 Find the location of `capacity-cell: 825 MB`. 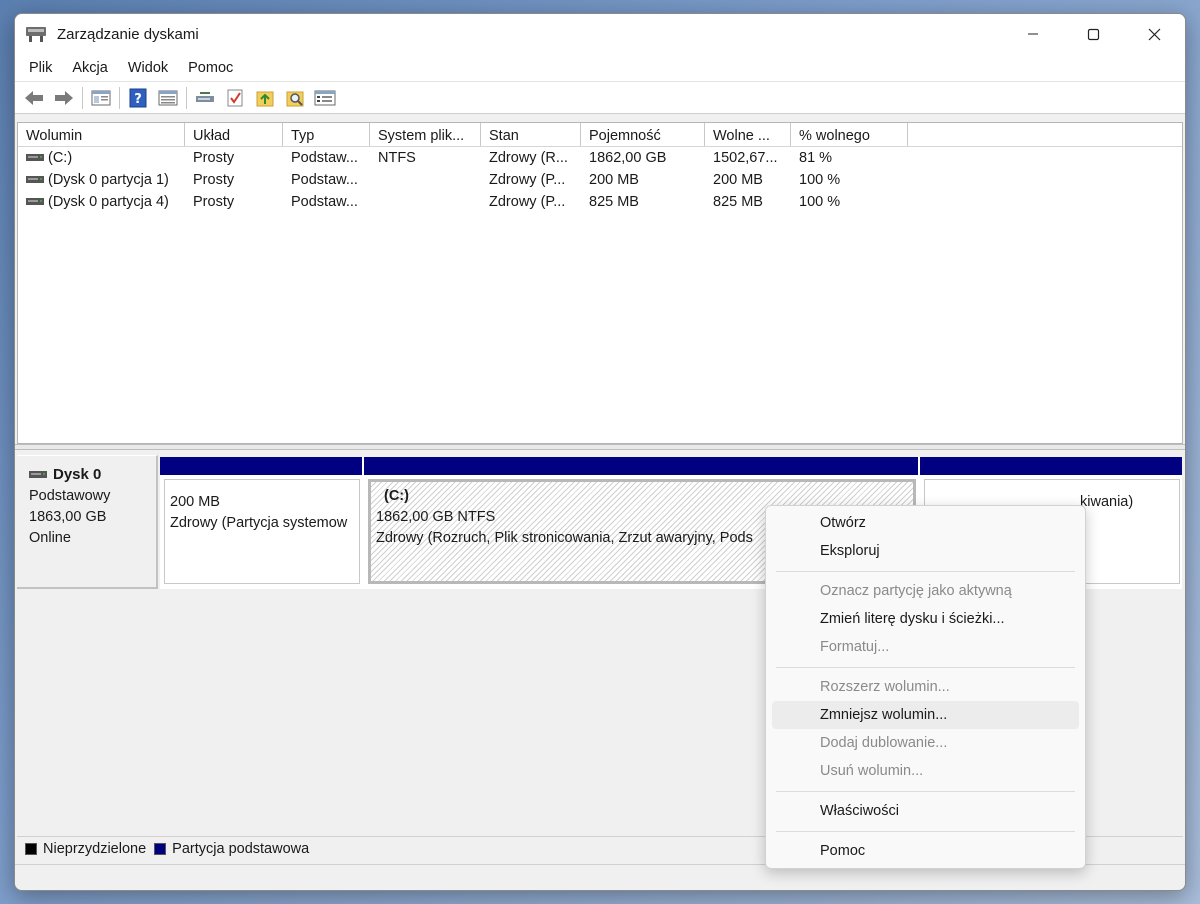

capacity-cell: 825 MB is located at coordinates (614, 202).